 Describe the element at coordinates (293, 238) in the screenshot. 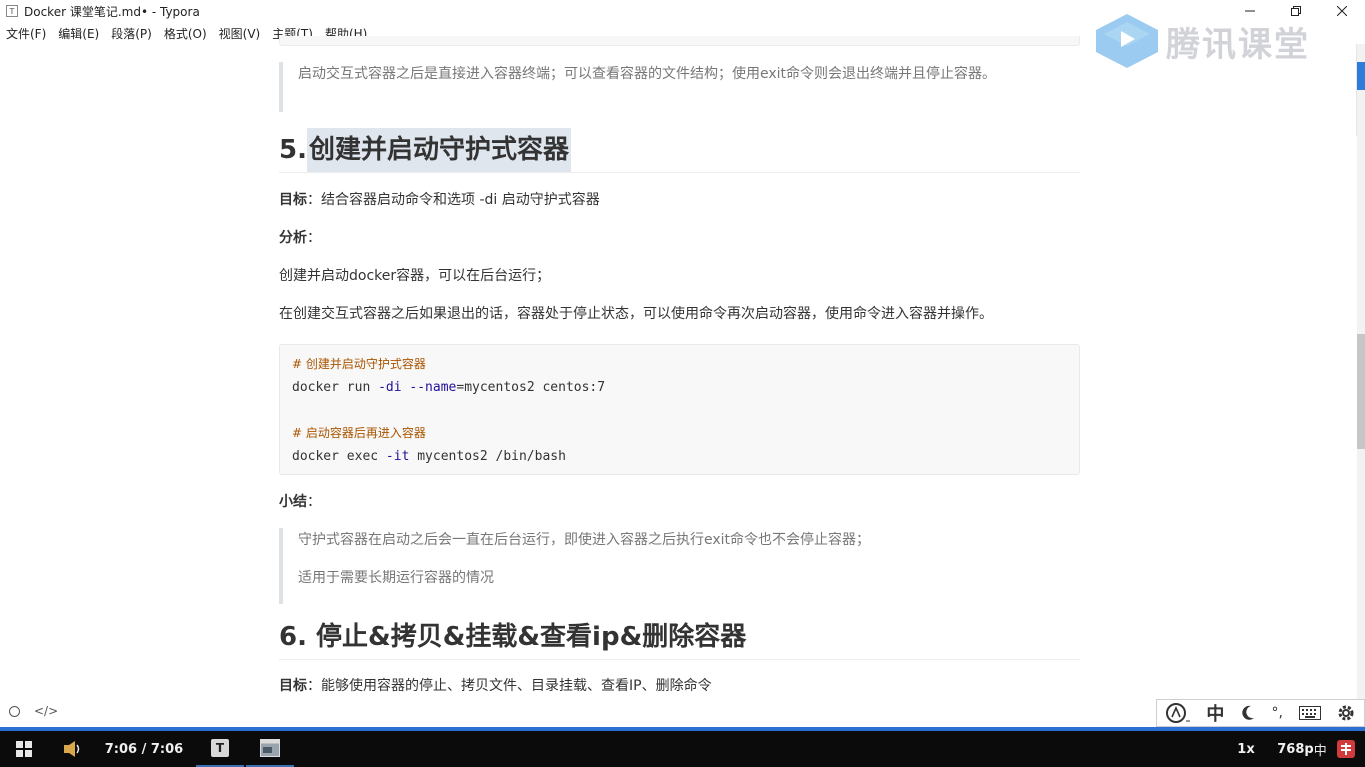

I see `analysis-label: 分析` at that location.